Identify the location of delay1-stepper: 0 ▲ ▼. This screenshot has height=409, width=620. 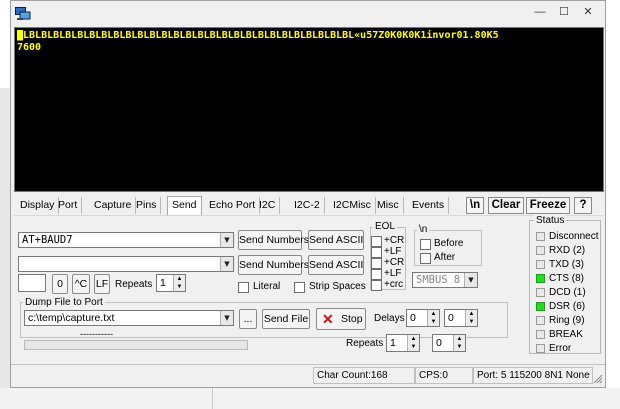
(423, 318).